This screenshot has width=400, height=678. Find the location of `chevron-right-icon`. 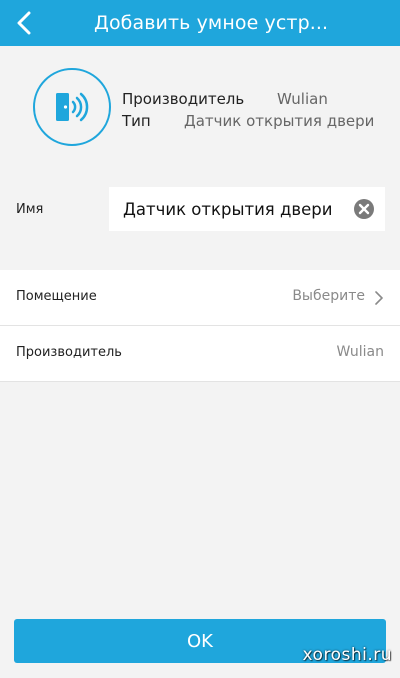

chevron-right-icon is located at coordinates (379, 298).